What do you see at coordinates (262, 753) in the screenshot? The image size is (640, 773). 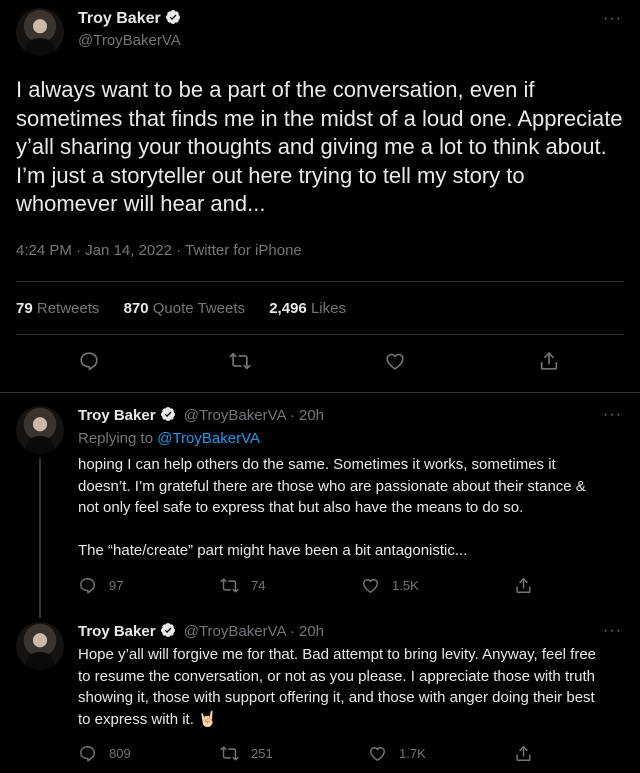 I see `retweet-count: 251` at bounding box center [262, 753].